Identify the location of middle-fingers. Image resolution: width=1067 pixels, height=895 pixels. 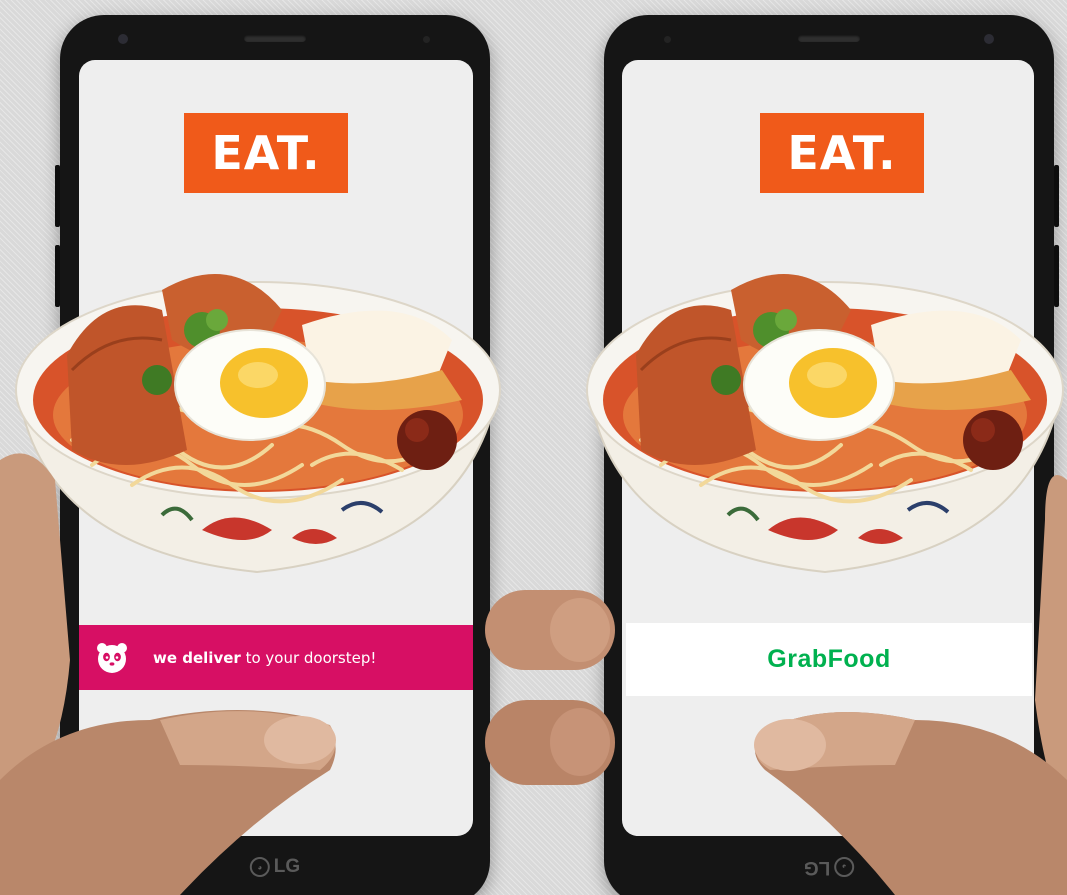
(550, 687).